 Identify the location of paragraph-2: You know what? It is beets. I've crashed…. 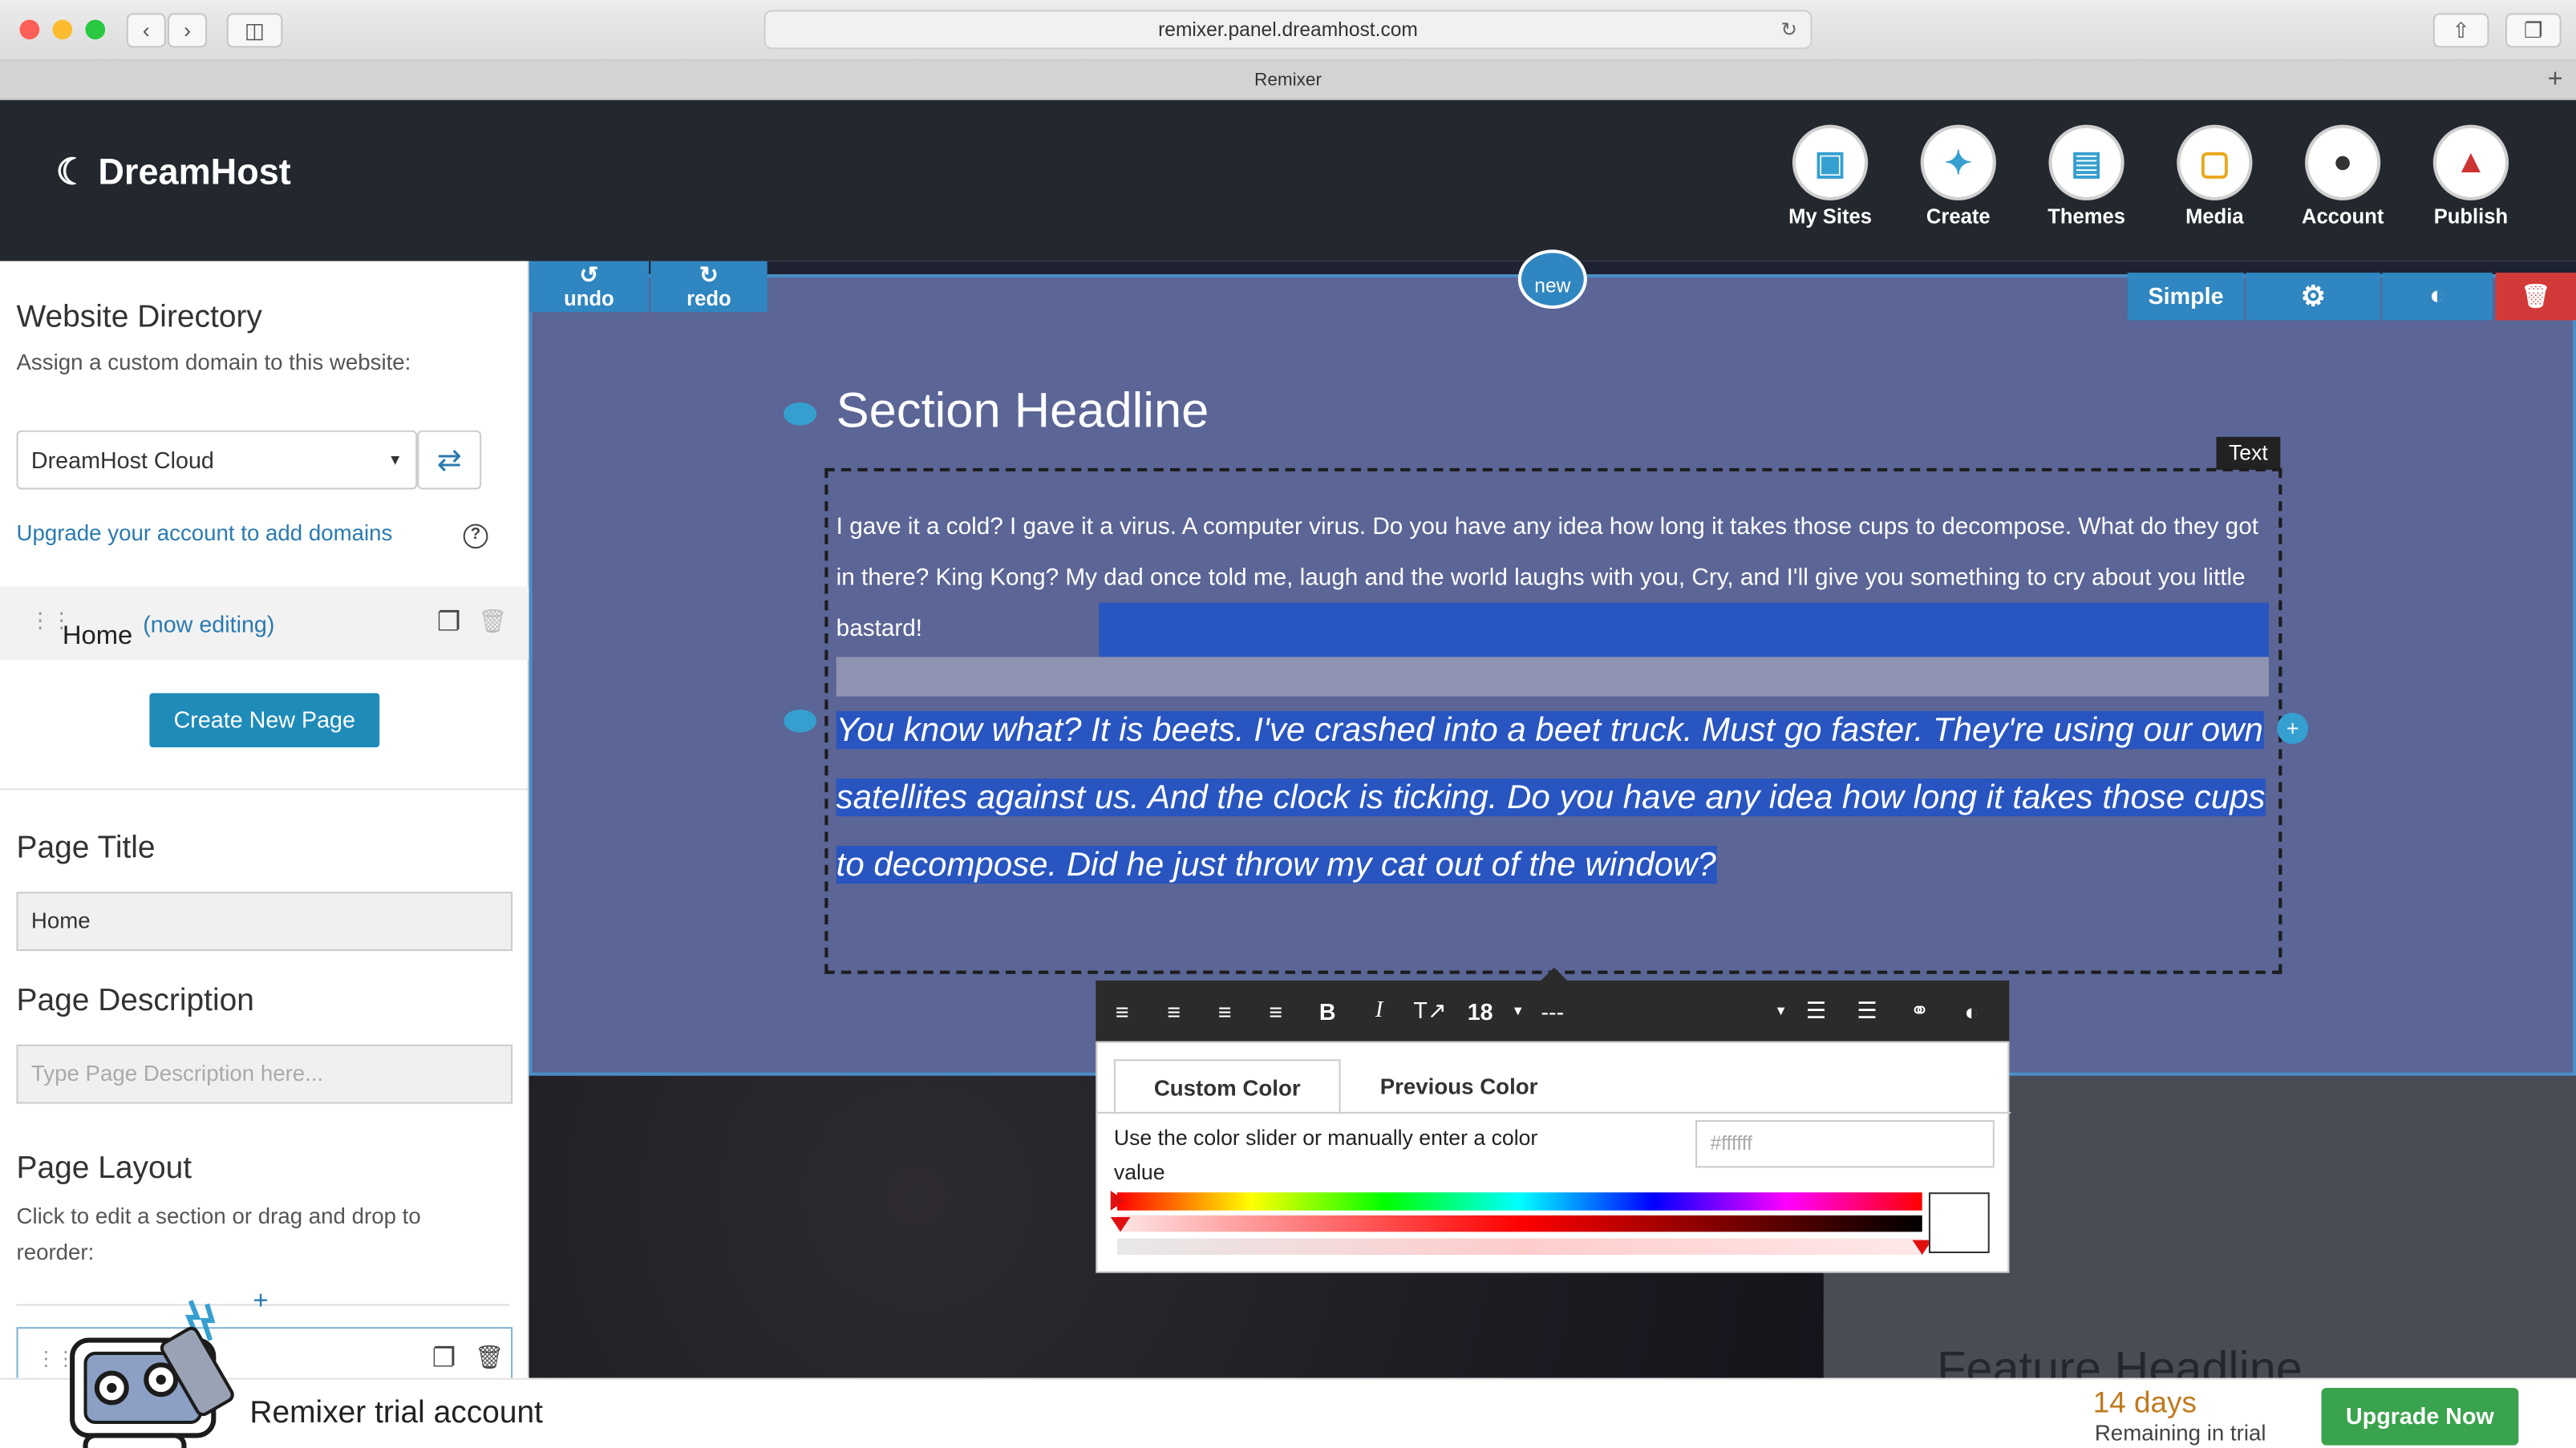
(1552, 798).